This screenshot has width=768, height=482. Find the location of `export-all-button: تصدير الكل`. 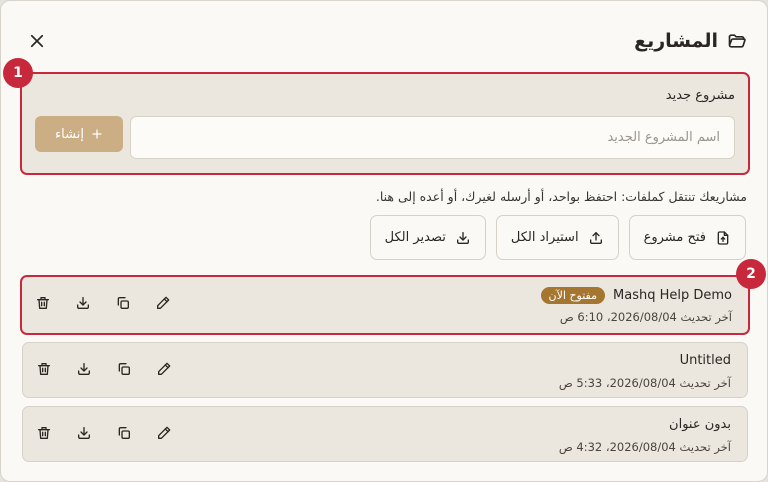

export-all-button: تصدير الكل is located at coordinates (427, 237).